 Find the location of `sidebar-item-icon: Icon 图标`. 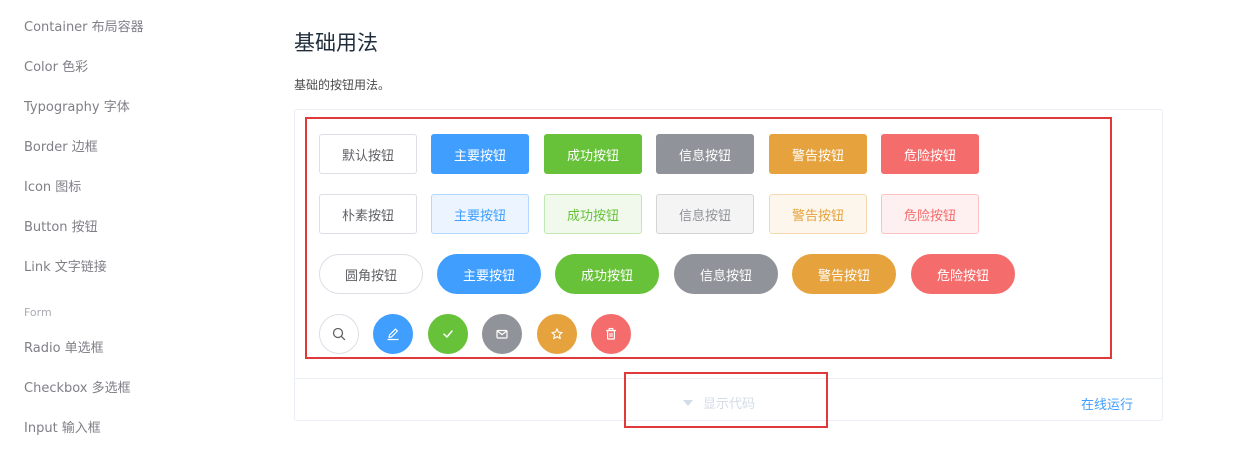

sidebar-item-icon: Icon 图标 is located at coordinates (52, 185).